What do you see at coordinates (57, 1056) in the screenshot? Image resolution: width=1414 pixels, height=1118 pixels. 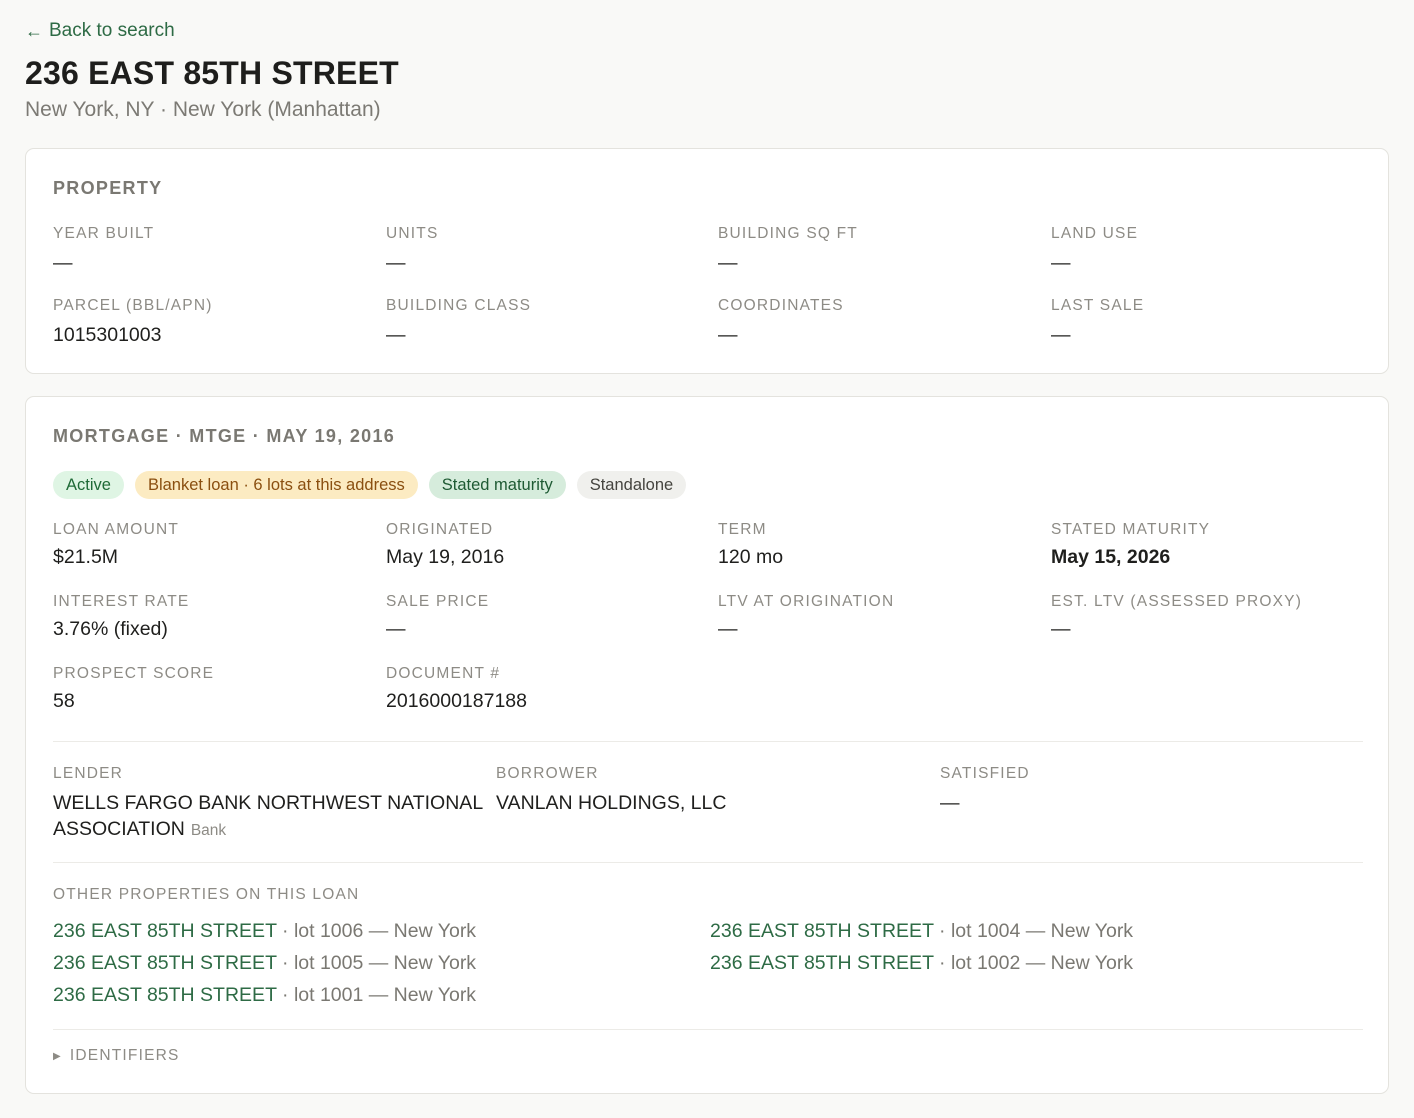 I see `caret-right-icon: ▶` at bounding box center [57, 1056].